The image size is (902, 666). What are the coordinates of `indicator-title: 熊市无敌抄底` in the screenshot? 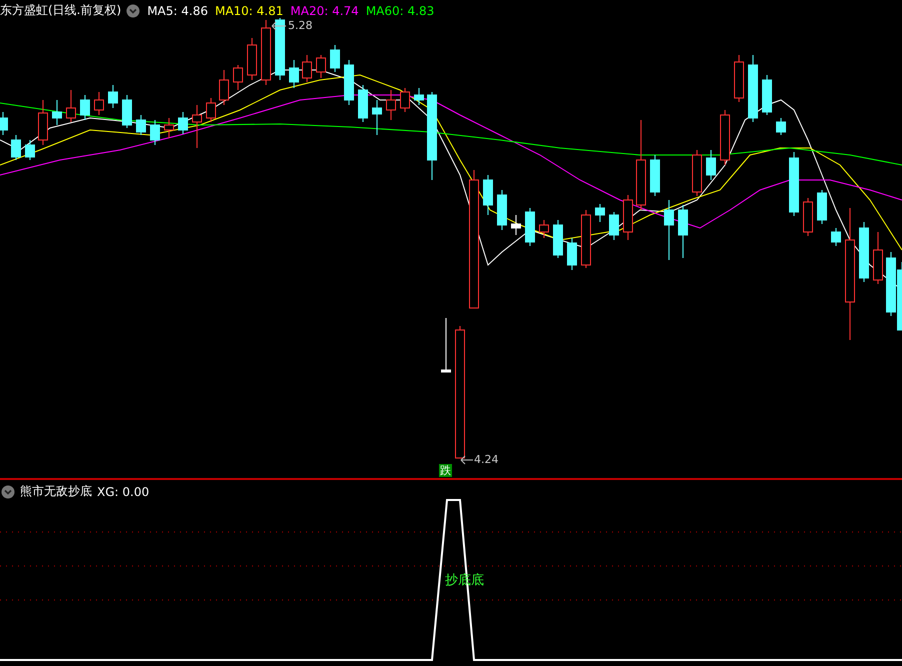 It's located at (56, 491).